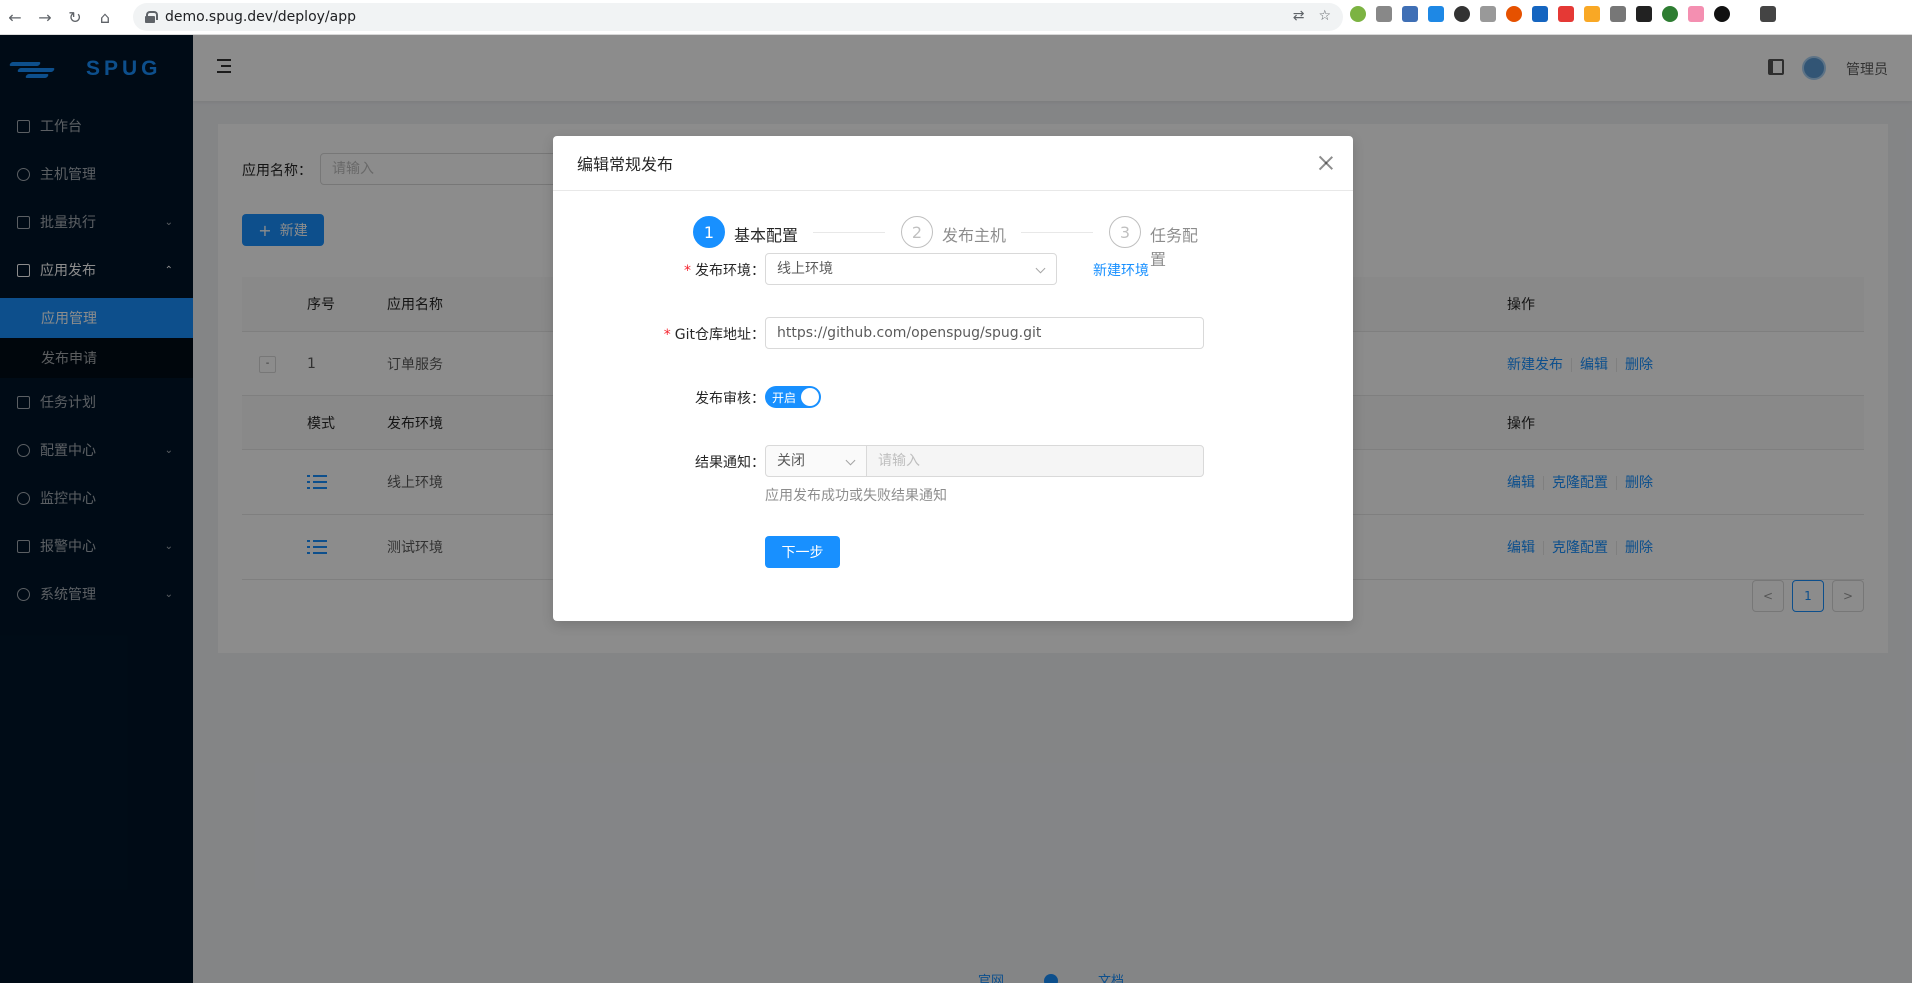  I want to click on step-2-title: 发布主机, so click(974, 235).